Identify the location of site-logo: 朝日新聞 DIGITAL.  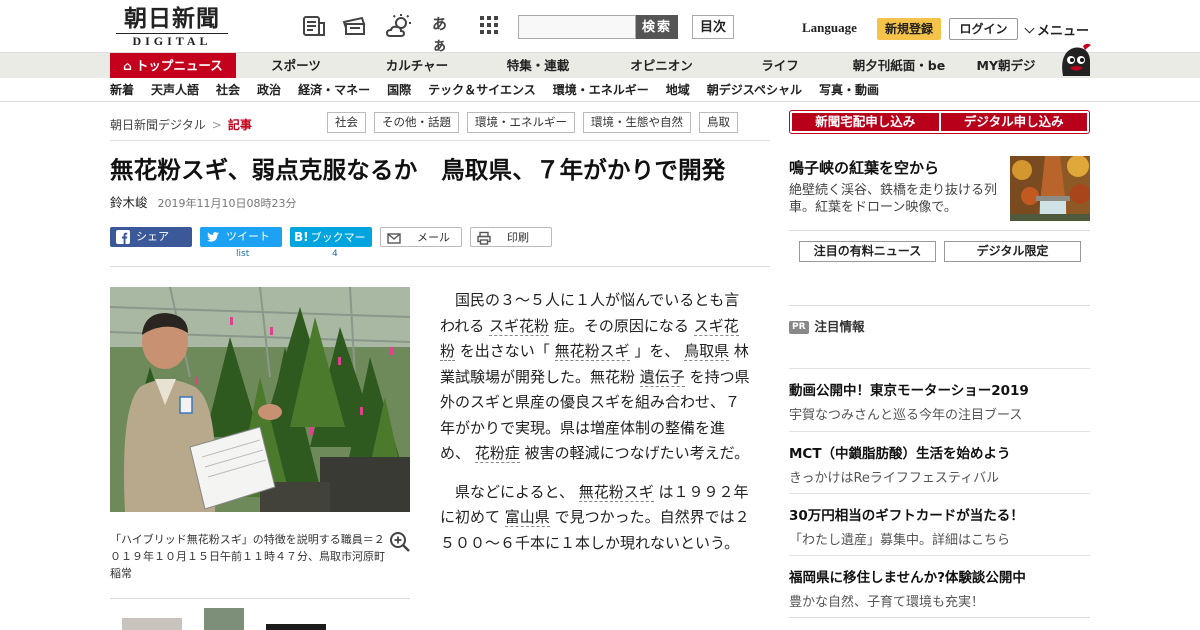
(172, 27).